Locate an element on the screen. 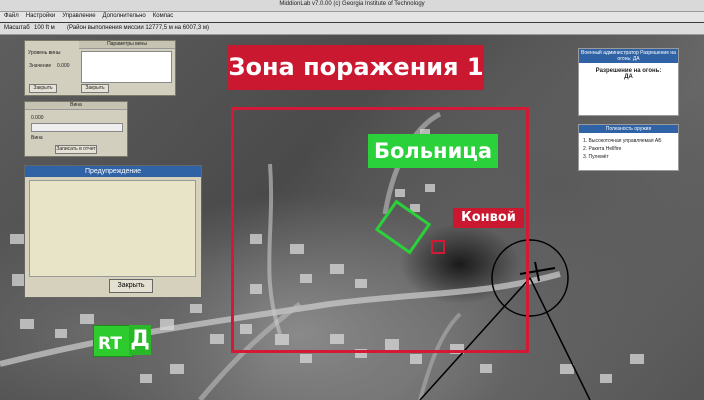 This screenshot has width=704, height=400. rt-logo-d: Д is located at coordinates (140, 340).